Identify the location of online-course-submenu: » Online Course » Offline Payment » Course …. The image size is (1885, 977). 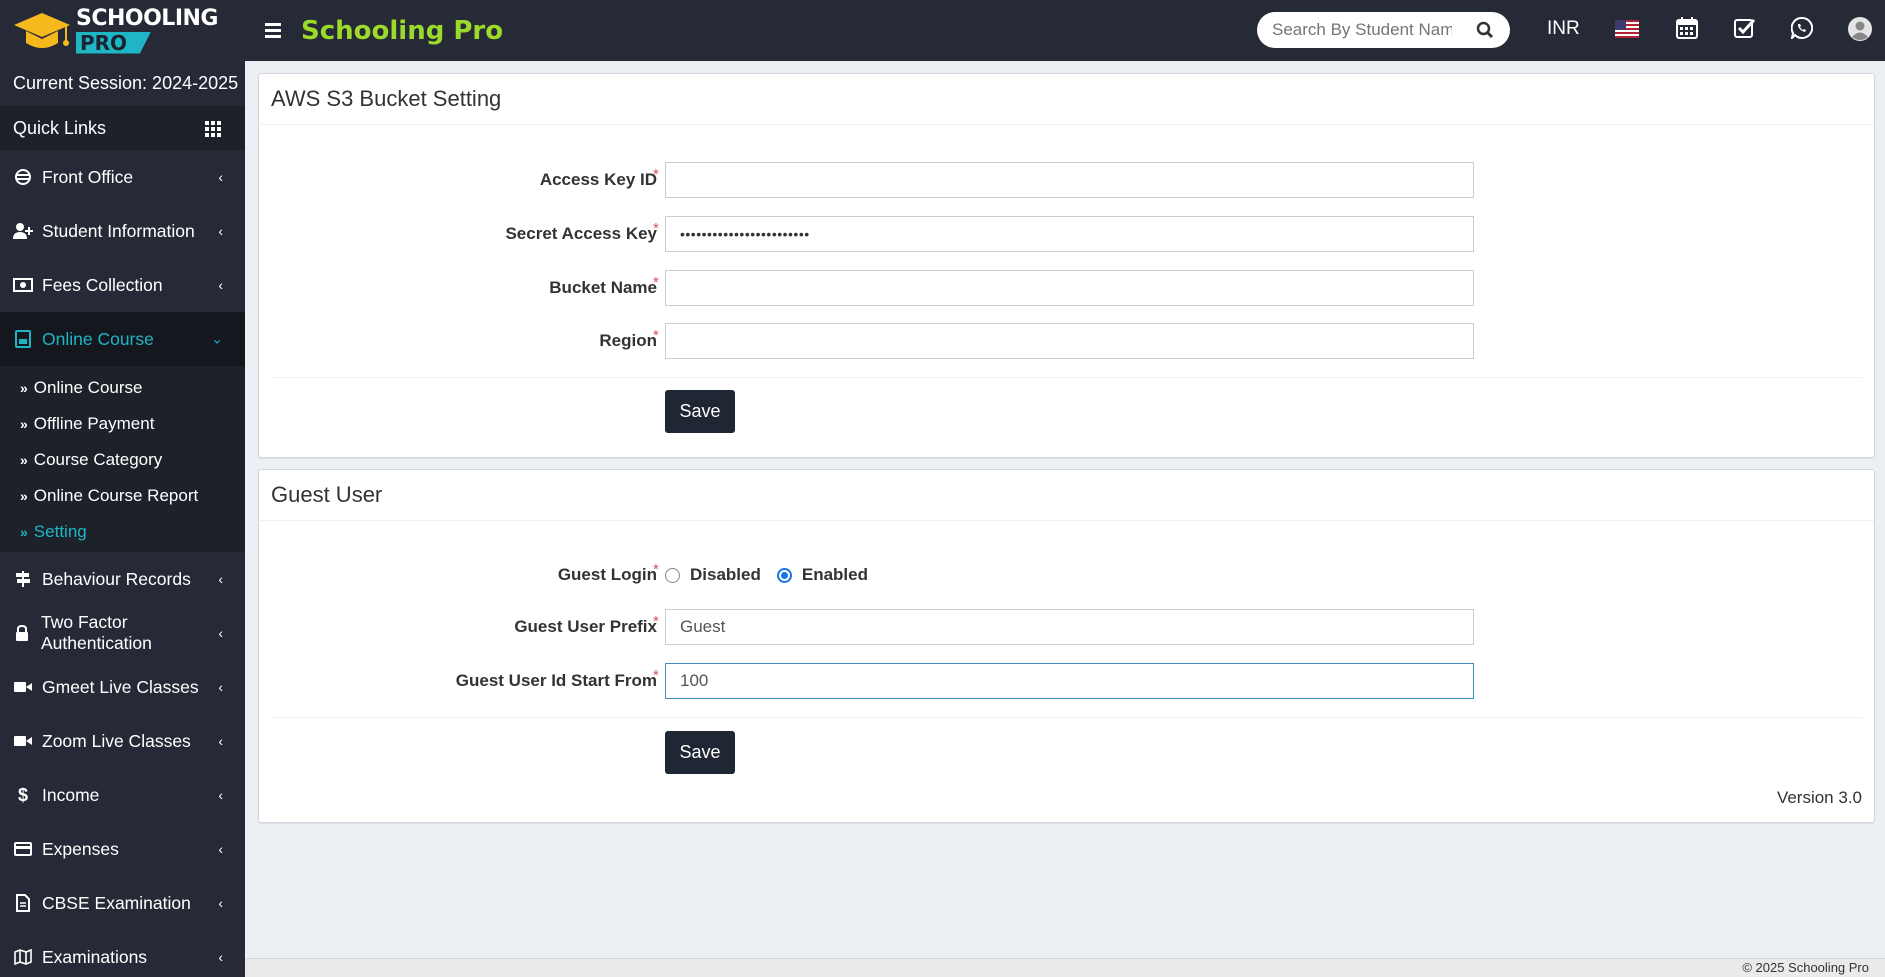
(122, 459).